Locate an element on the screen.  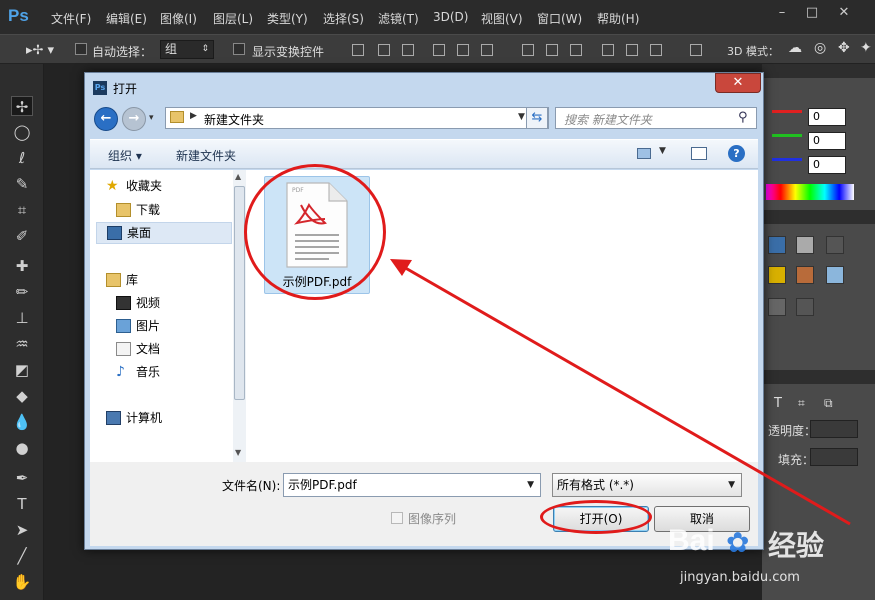
new-folder-button: 新建文件夹 is located at coordinates (206, 155).